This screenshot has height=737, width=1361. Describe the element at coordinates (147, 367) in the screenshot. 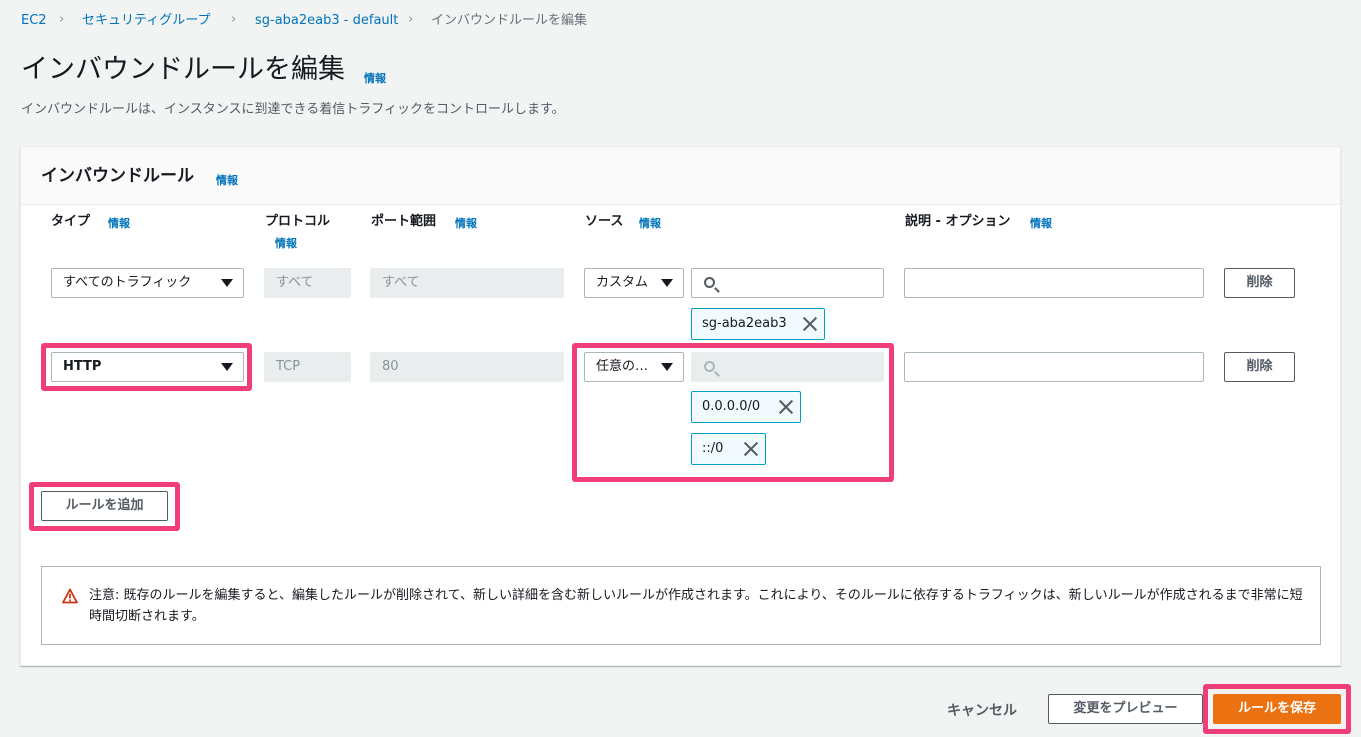

I see `rule-2-type-select: HTTP` at that location.